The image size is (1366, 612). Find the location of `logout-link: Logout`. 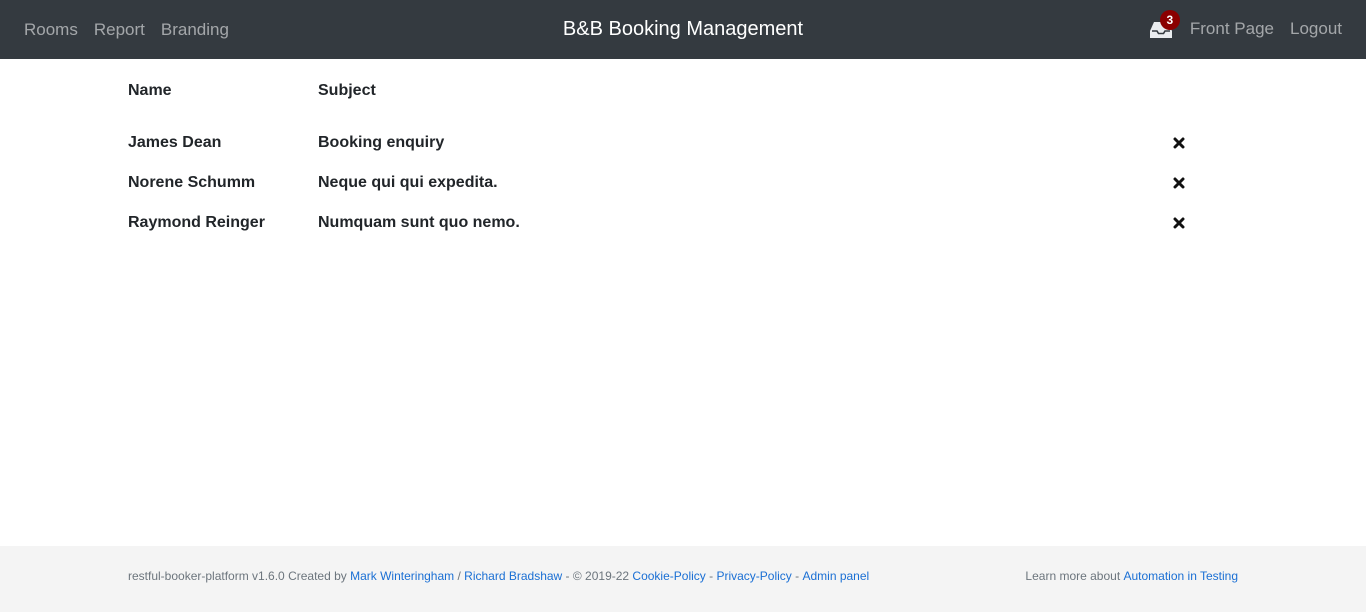

logout-link: Logout is located at coordinates (1316, 29).